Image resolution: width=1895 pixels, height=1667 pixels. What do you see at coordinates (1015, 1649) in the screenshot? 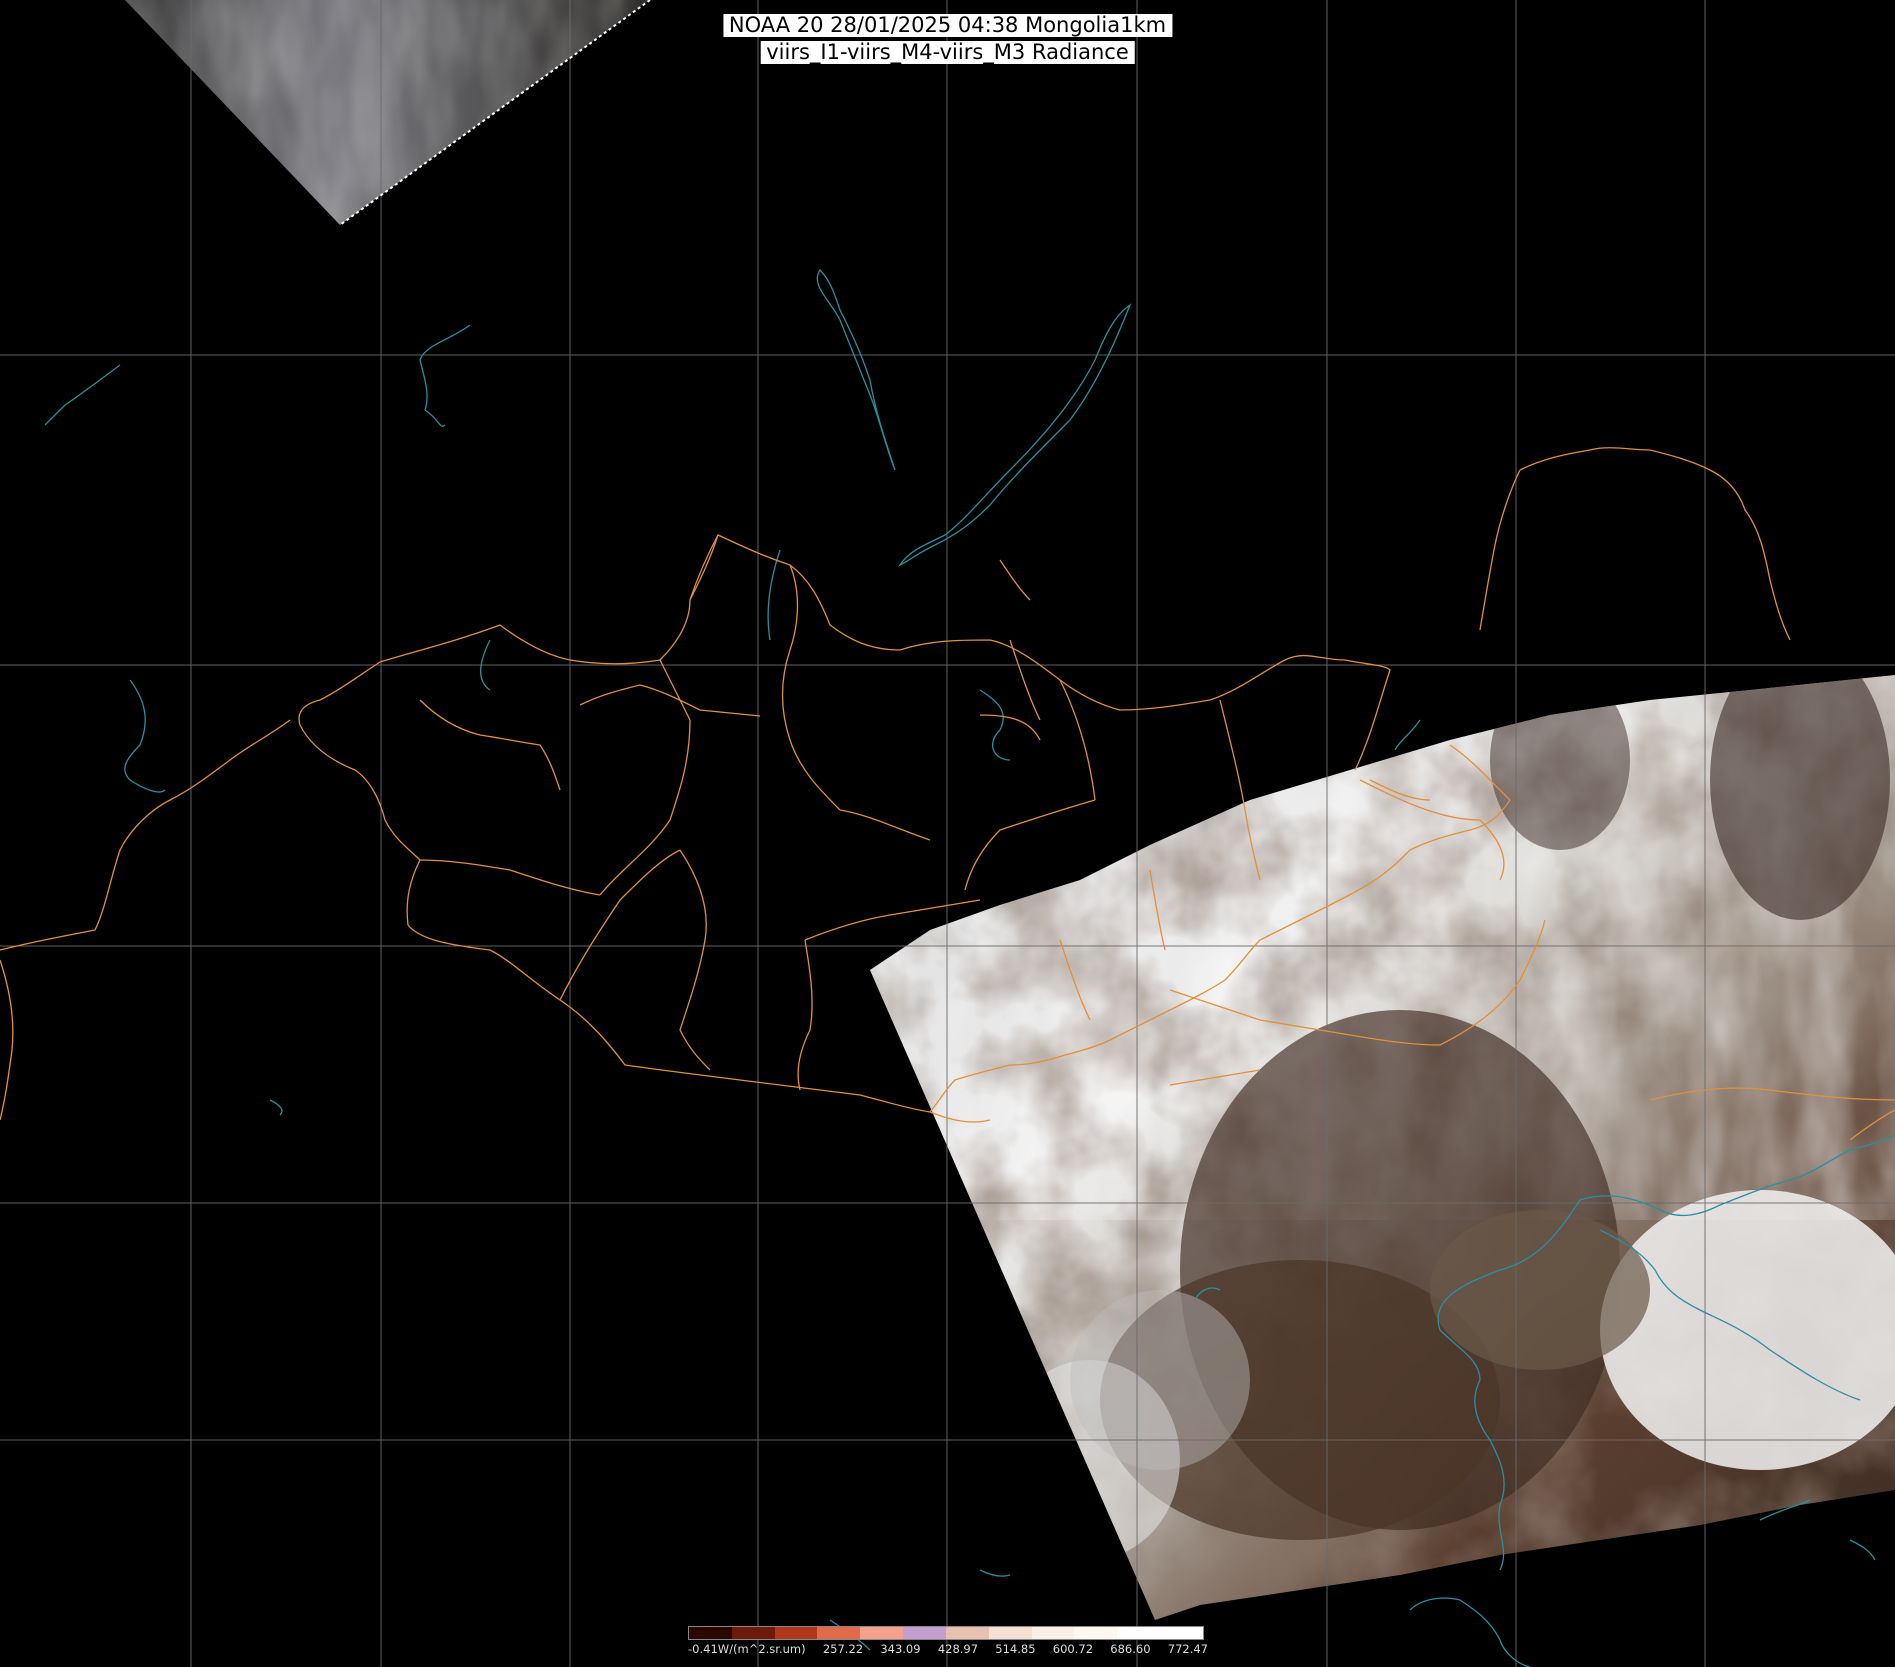
I see `legend-tick: 514.85` at bounding box center [1015, 1649].